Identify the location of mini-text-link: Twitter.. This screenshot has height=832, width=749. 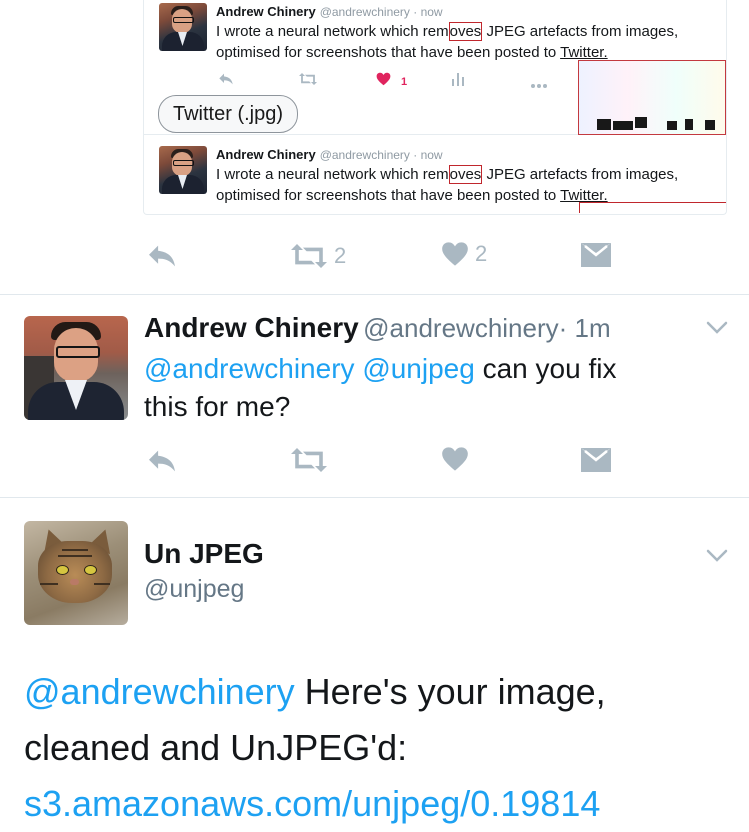
(584, 52).